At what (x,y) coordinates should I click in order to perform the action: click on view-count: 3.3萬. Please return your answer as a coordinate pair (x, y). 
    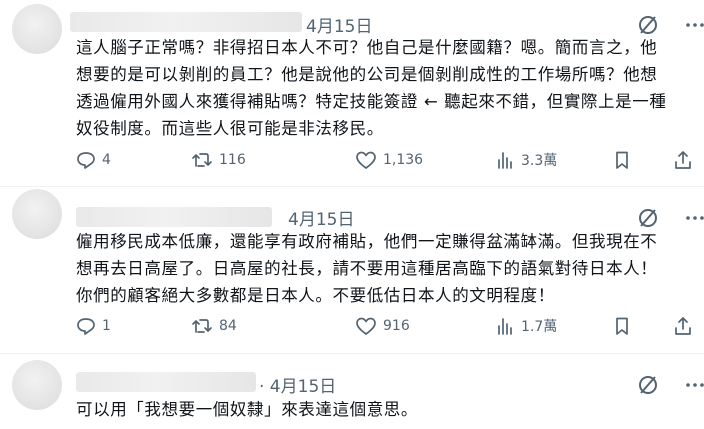
    Looking at the image, I should click on (539, 161).